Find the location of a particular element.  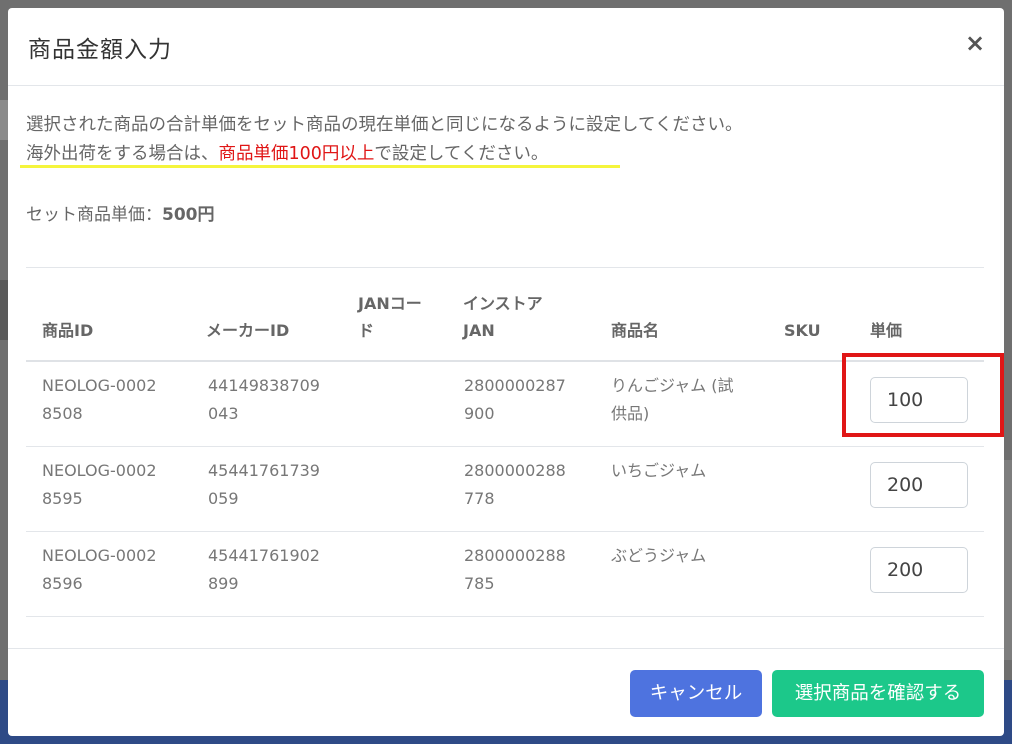

modal-footer: キャンセル 選択商品を確認する is located at coordinates (506, 692).